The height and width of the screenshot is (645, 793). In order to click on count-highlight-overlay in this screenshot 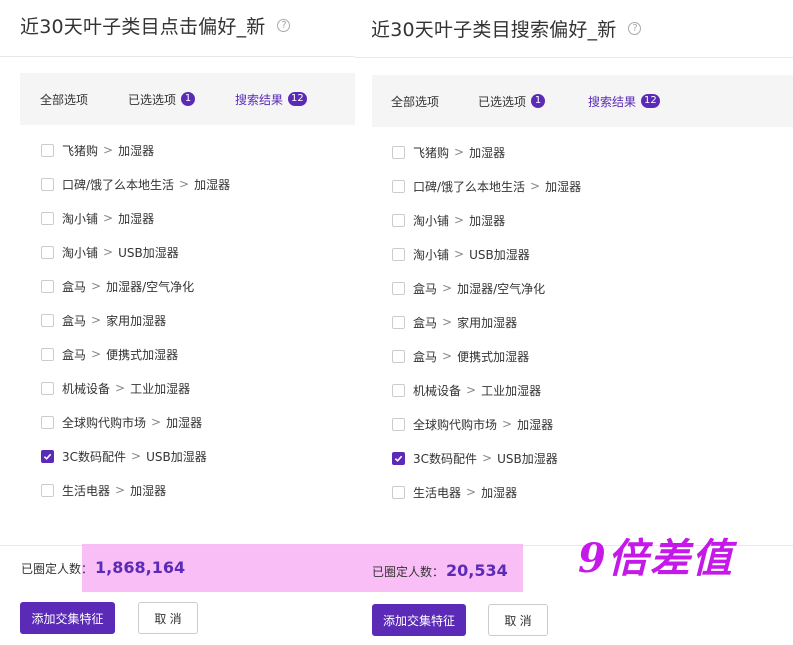, I will do `click(302, 568)`.